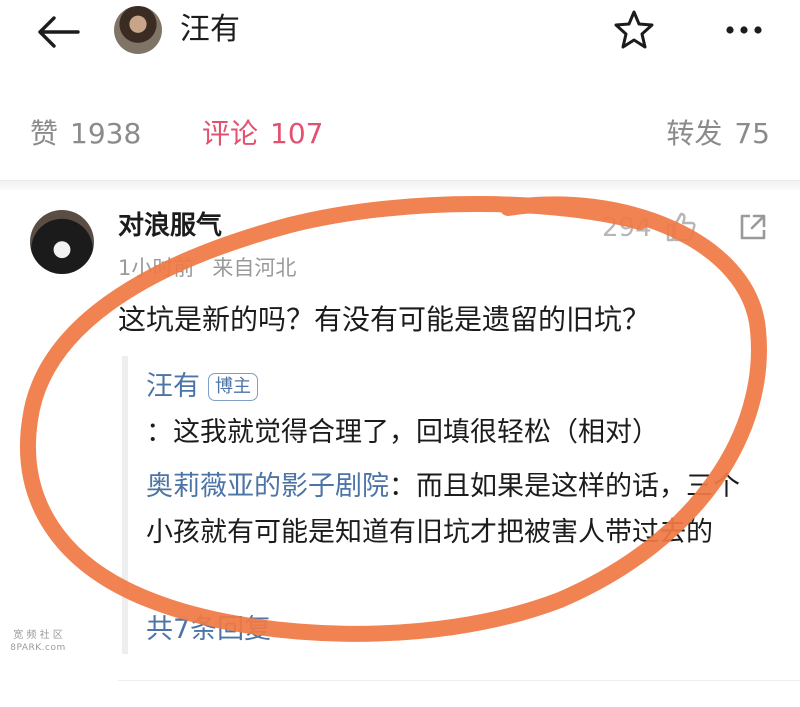  I want to click on arrow-left-icon, so click(59, 32).